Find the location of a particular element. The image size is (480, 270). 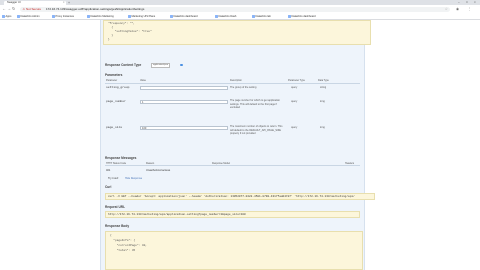

back-icon: ← is located at coordinates (4, 8).